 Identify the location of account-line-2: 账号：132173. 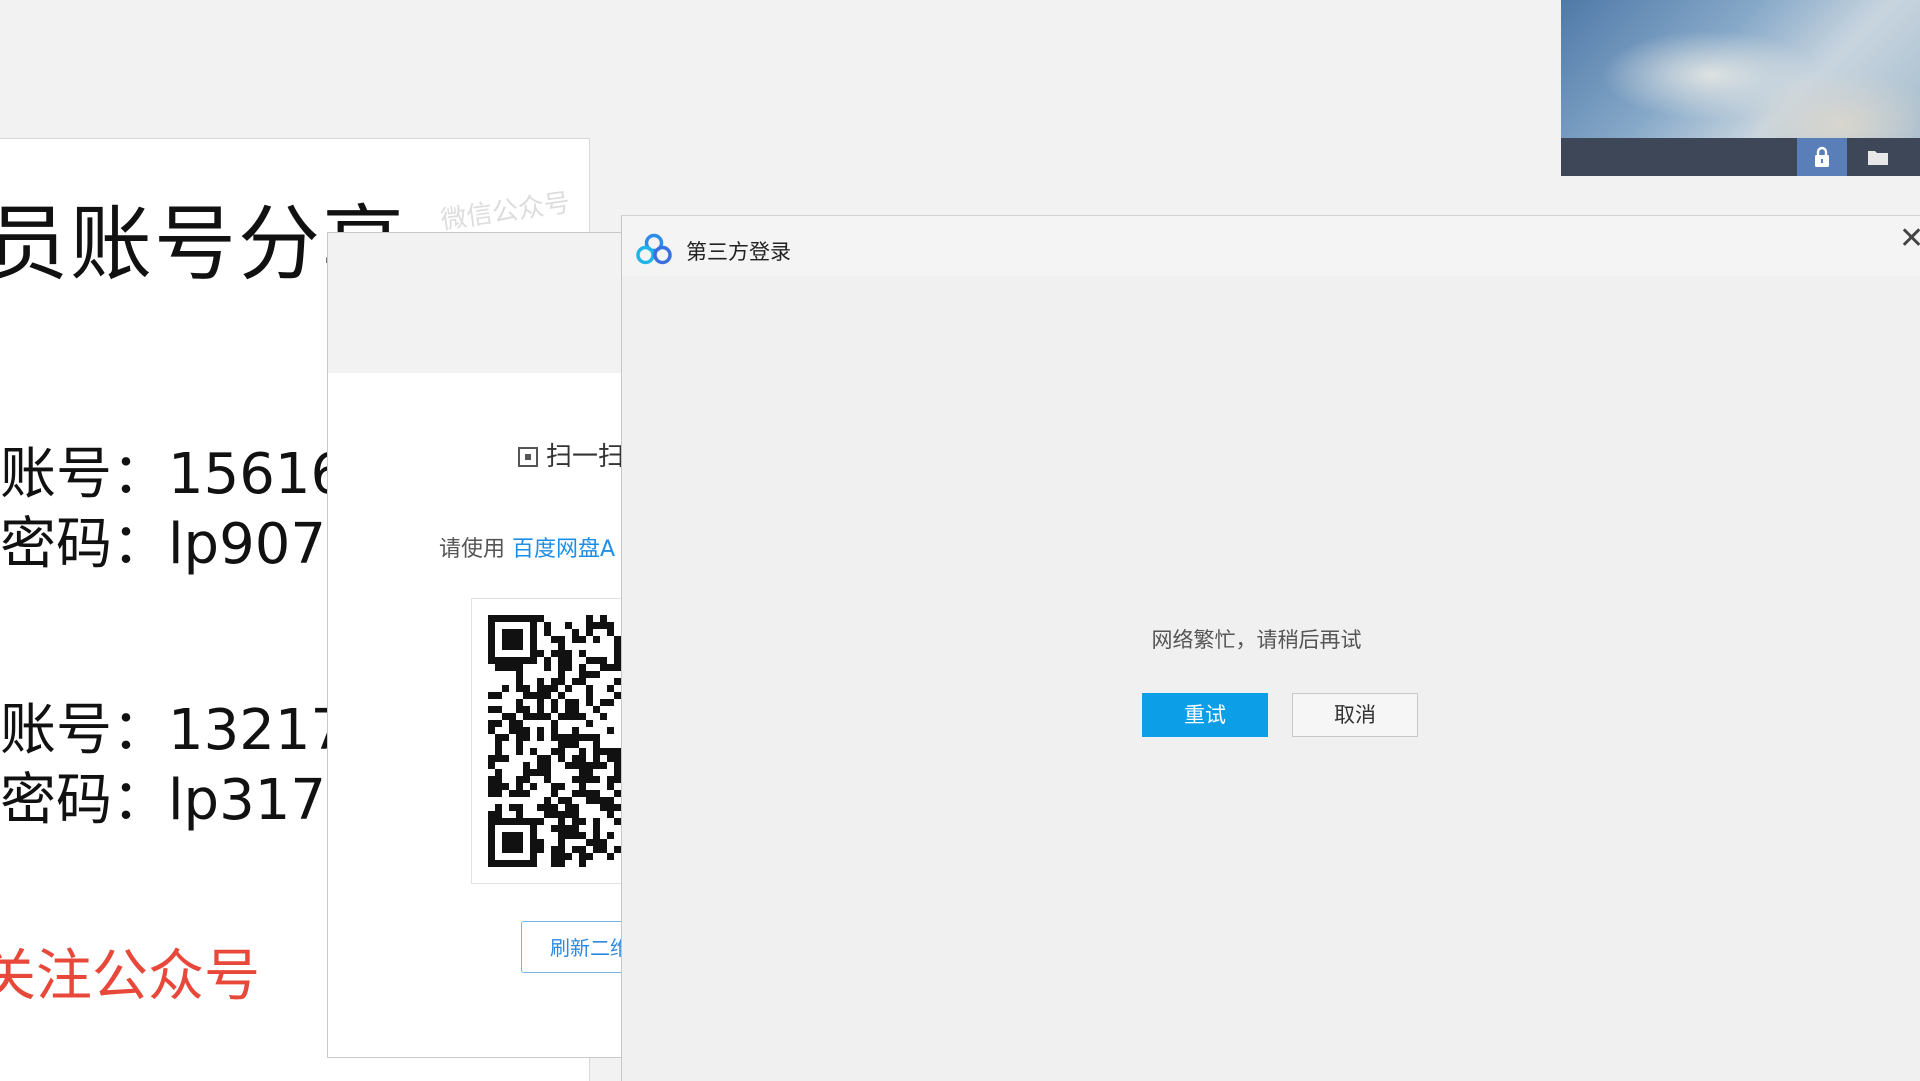
(191, 730).